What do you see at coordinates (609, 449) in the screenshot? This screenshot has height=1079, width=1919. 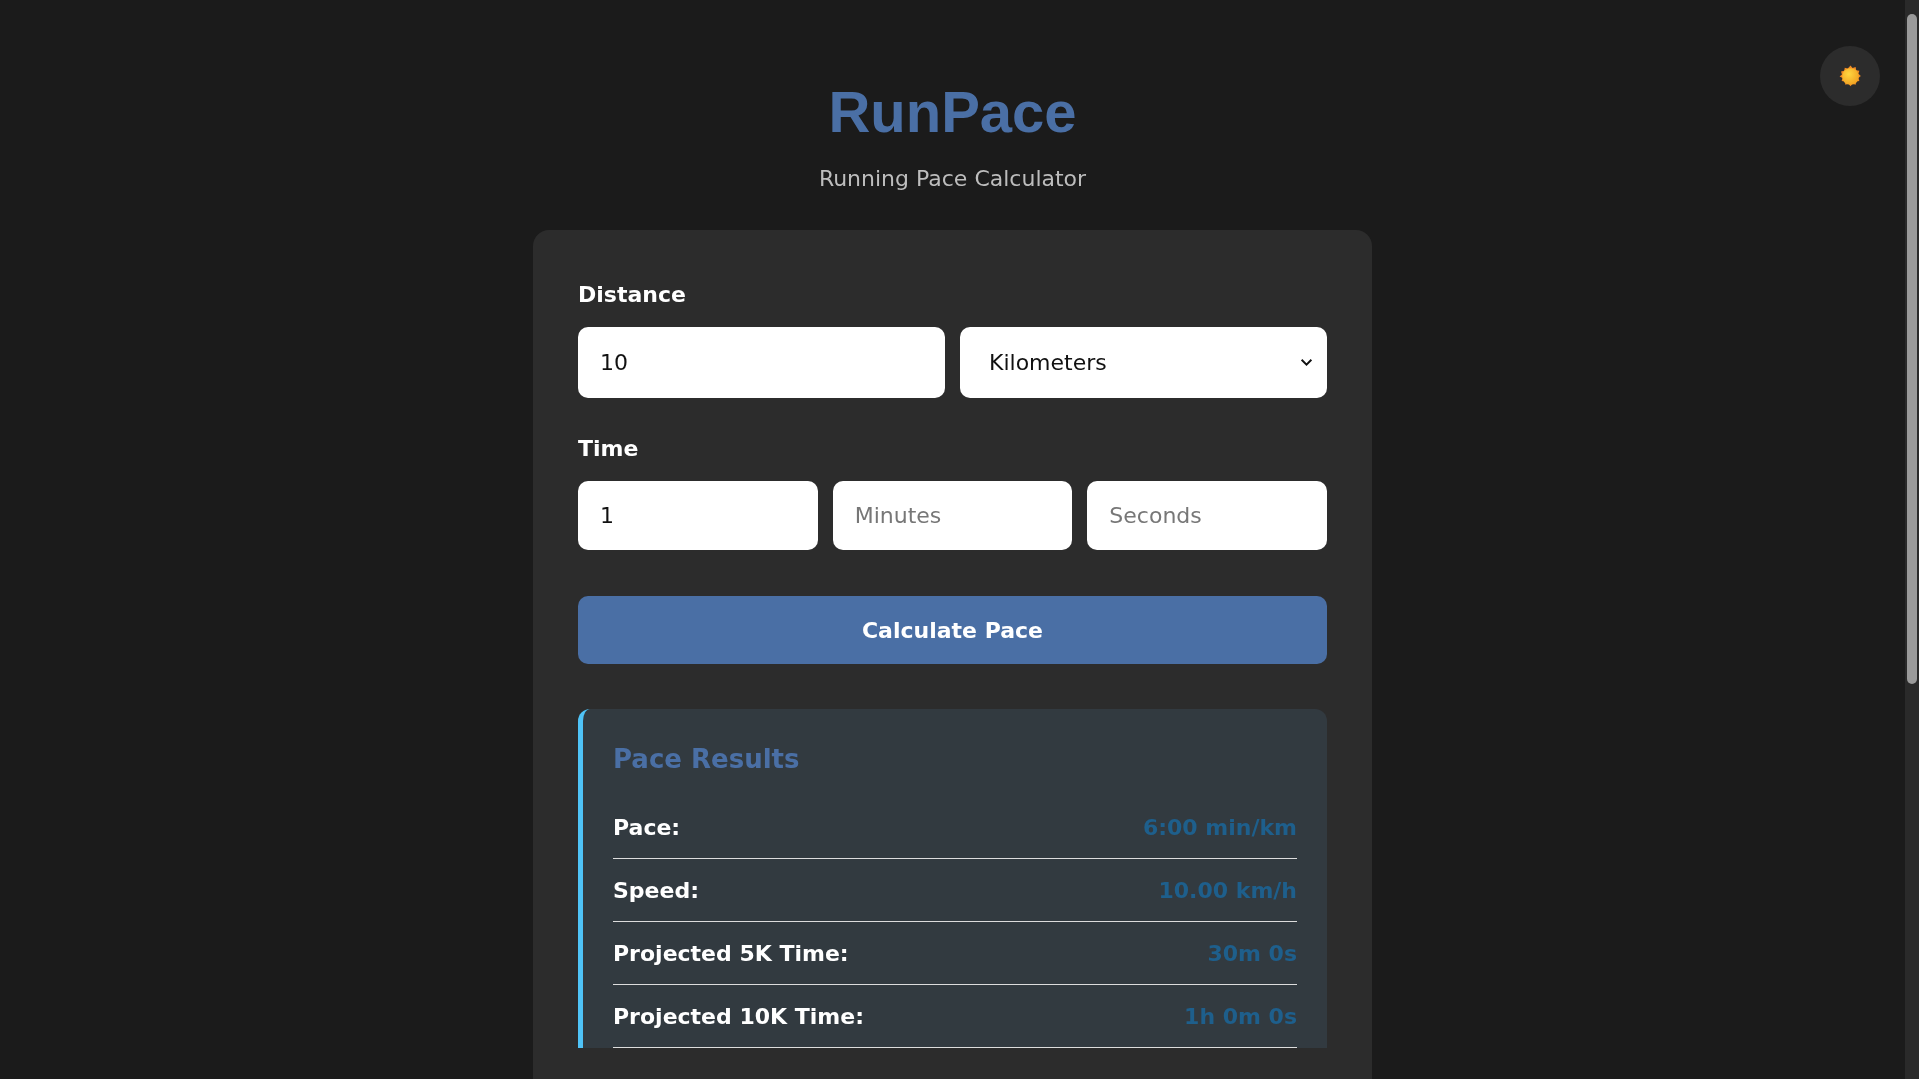 I see `field-label: Time` at bounding box center [609, 449].